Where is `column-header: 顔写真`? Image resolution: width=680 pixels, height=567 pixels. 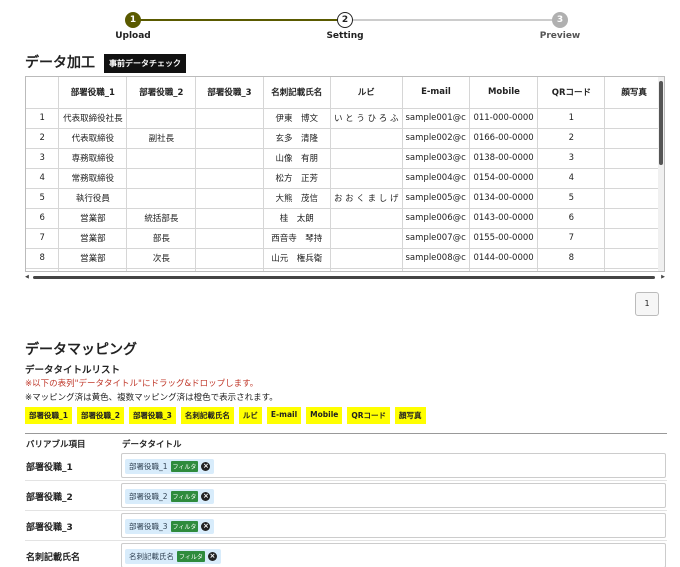 column-header: 顔写真 is located at coordinates (634, 93).